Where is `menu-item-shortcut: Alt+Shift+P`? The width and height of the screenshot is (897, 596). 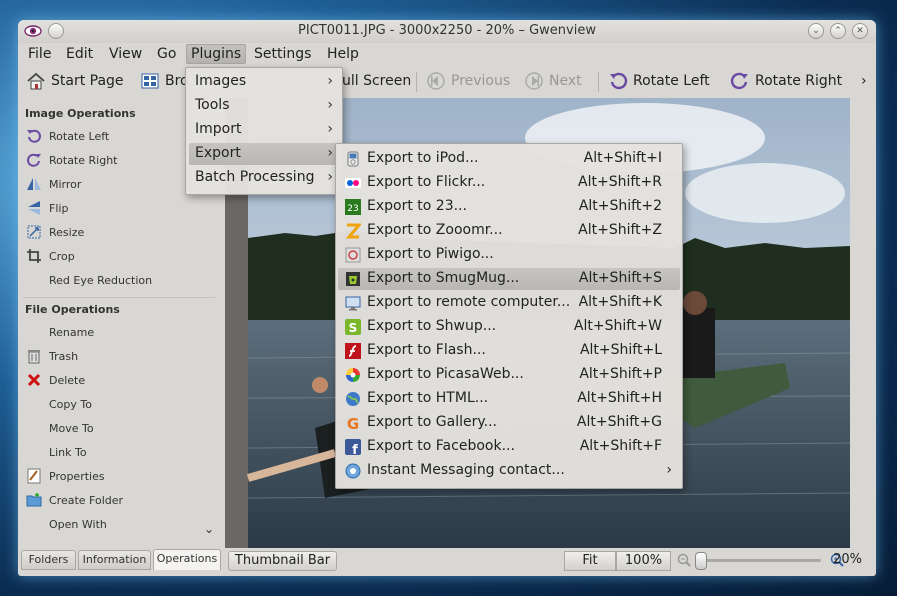 menu-item-shortcut: Alt+Shift+P is located at coordinates (620, 374).